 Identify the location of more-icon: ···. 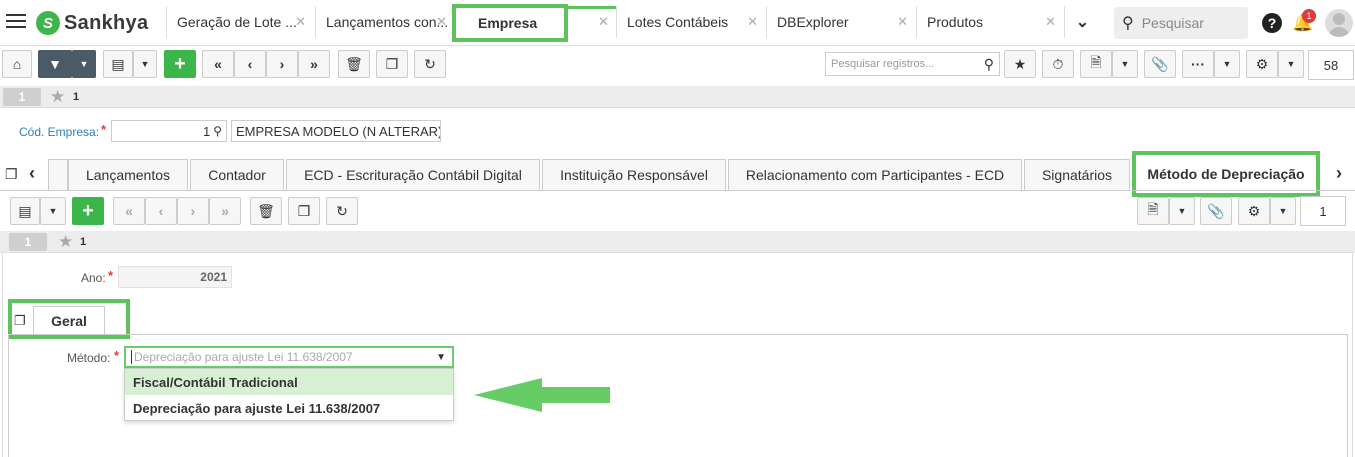
(1198, 64).